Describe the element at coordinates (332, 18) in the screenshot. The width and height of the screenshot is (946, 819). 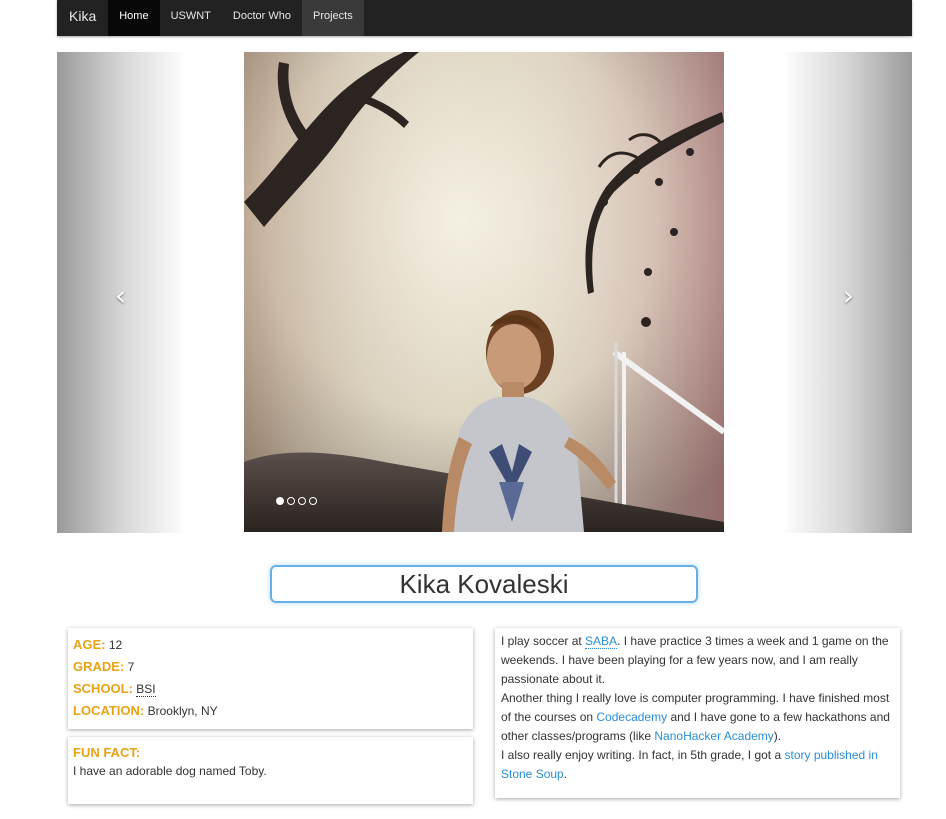
I see `nav-item-projects: Projects` at that location.